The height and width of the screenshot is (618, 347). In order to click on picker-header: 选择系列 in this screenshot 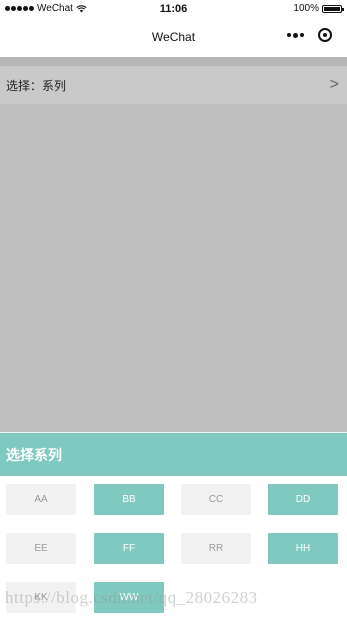, I will do `click(173, 454)`.